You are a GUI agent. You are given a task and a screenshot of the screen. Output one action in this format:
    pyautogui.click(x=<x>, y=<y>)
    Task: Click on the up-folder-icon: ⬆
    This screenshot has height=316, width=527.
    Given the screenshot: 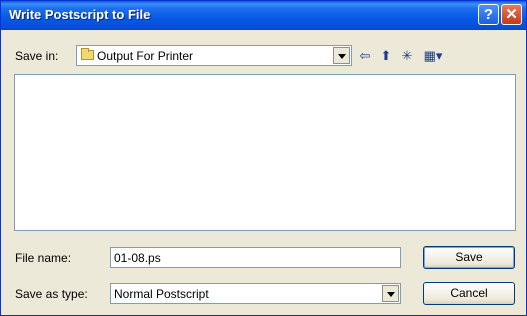 What is the action you would take?
    pyautogui.click(x=386, y=56)
    